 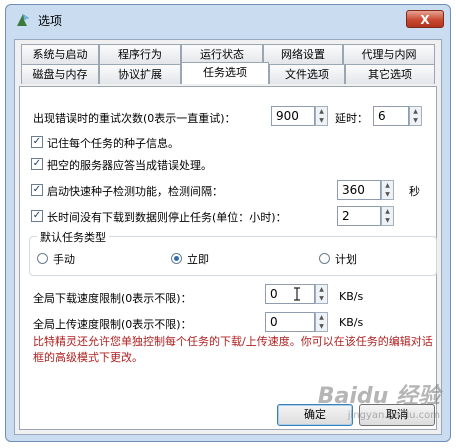 What do you see at coordinates (359, 190) in the screenshot?
I see `fast-seed-interval-input: 360` at bounding box center [359, 190].